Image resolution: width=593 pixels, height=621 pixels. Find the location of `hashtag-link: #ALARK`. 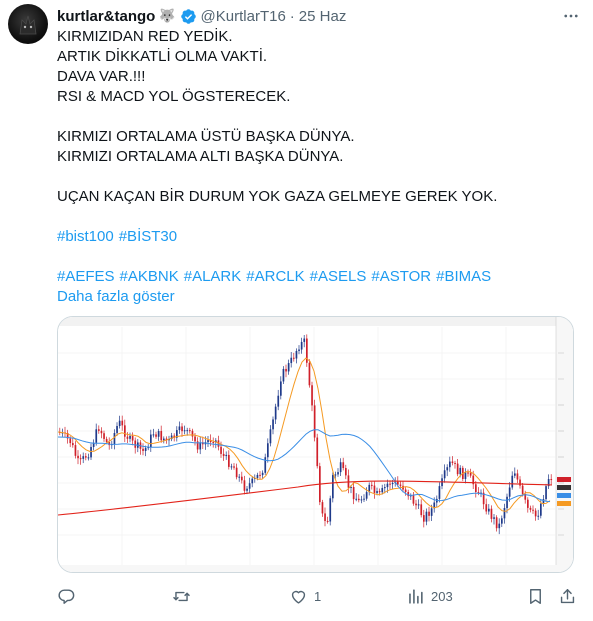

hashtag-link: #ALARK is located at coordinates (213, 276).